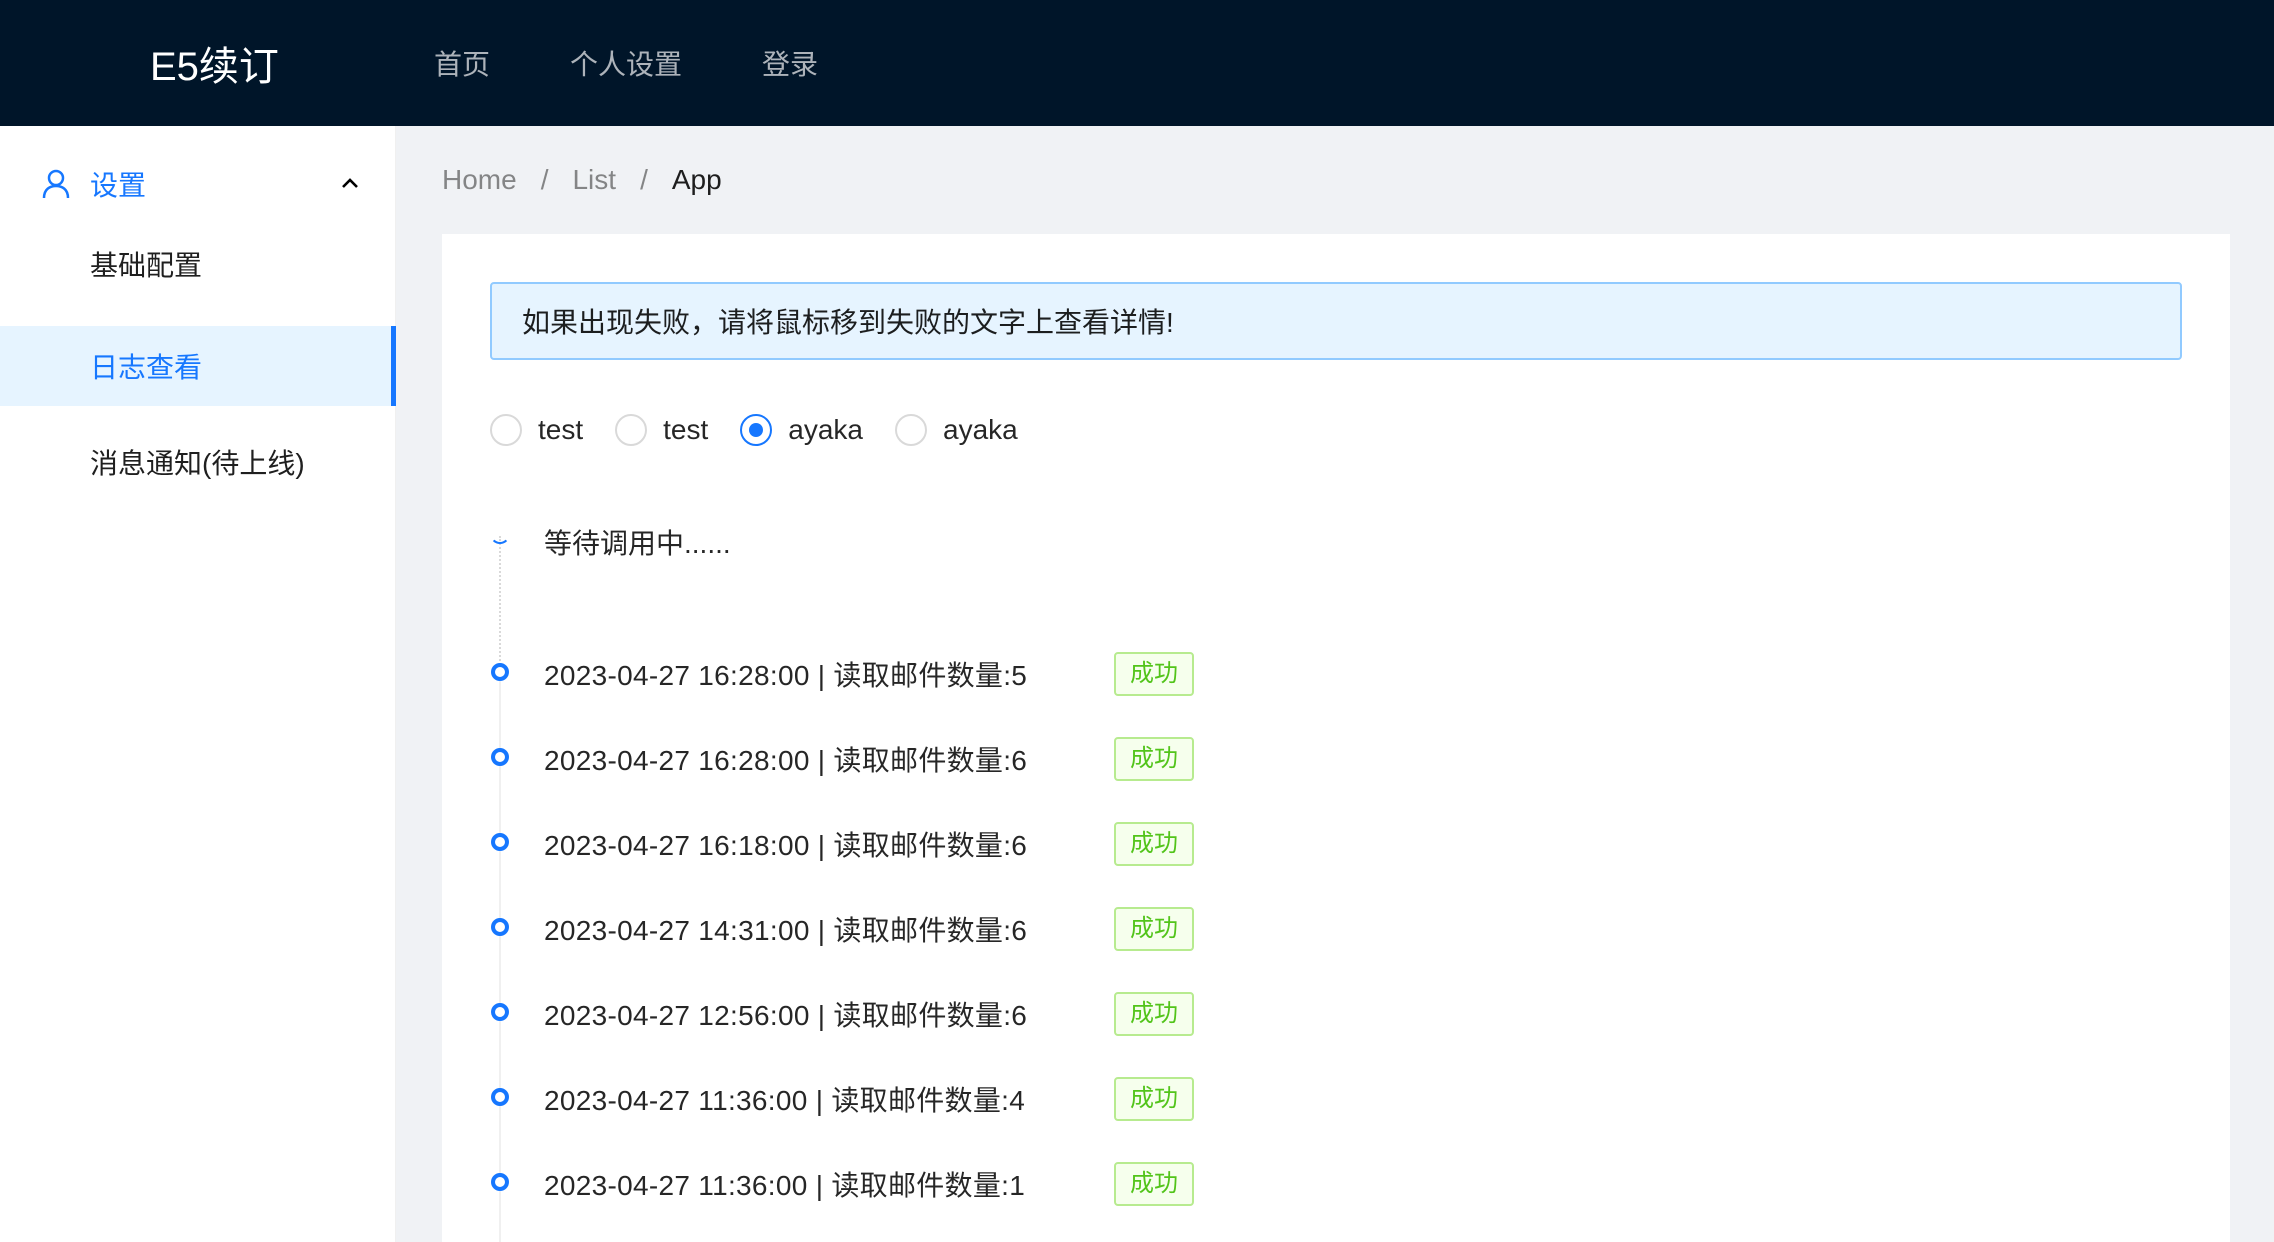 The width and height of the screenshot is (2274, 1242). I want to click on submenu-settings: 设置, so click(198, 184).